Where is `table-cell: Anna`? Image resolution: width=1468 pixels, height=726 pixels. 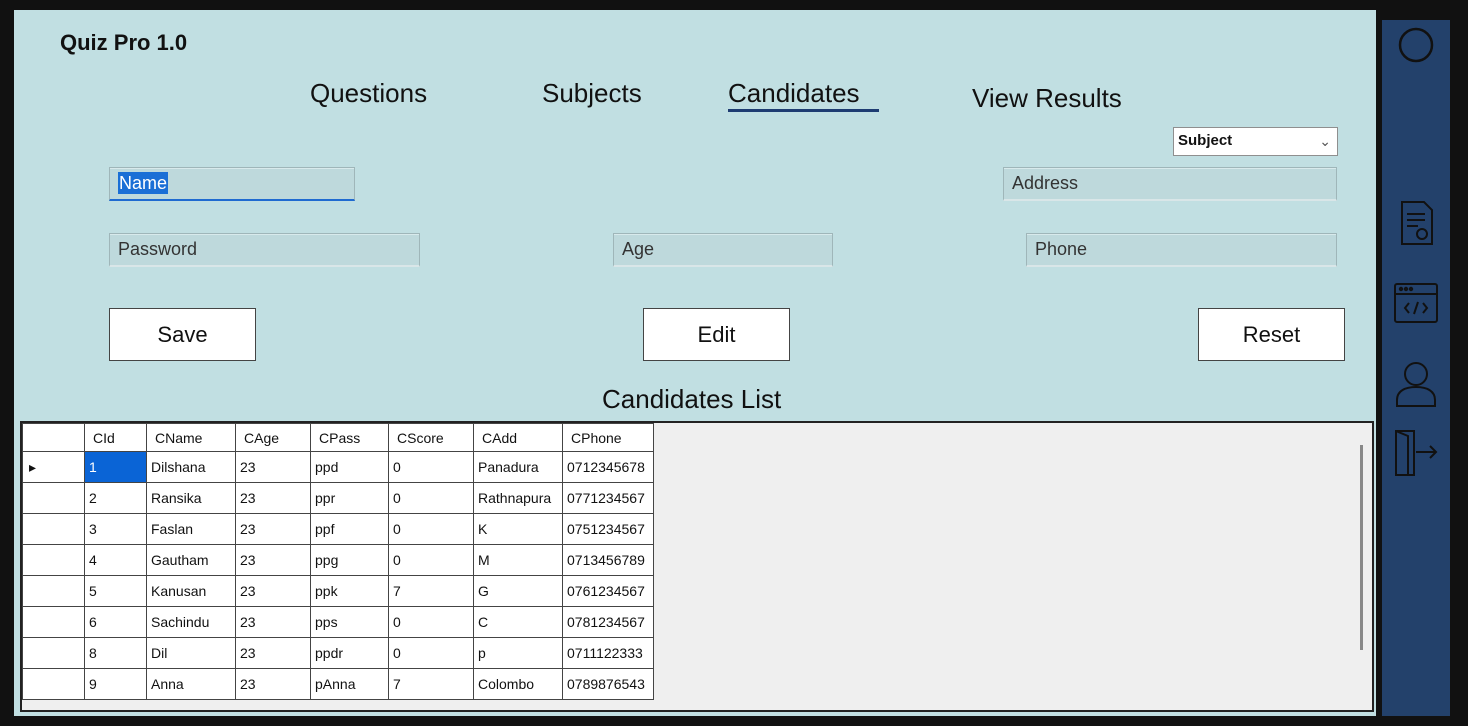 table-cell: Anna is located at coordinates (191, 684).